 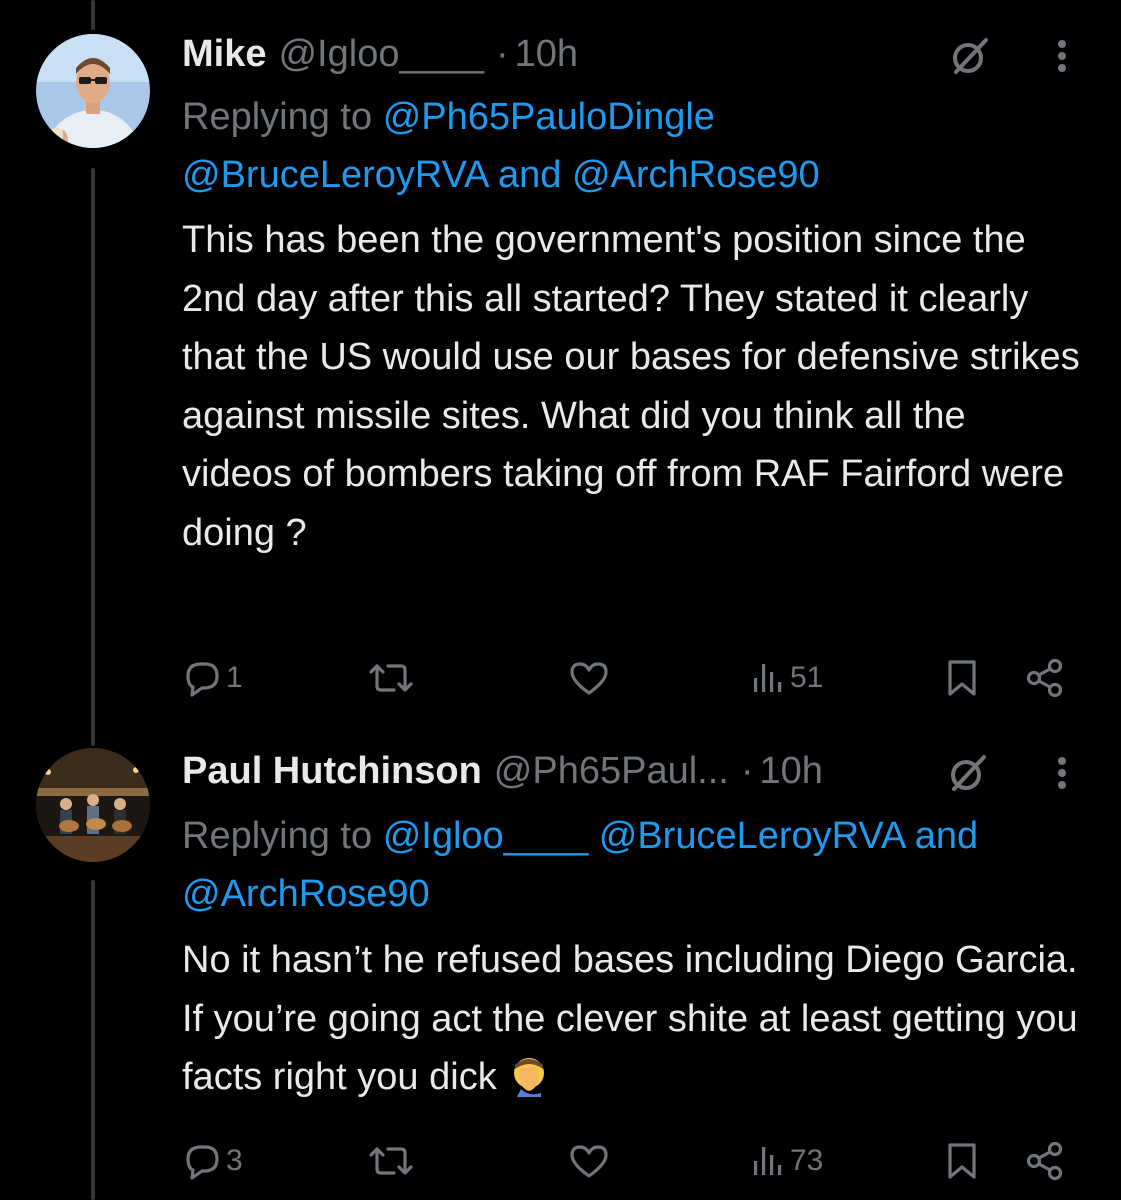 I want to click on reply-button: 3, so click(x=212, y=1161).